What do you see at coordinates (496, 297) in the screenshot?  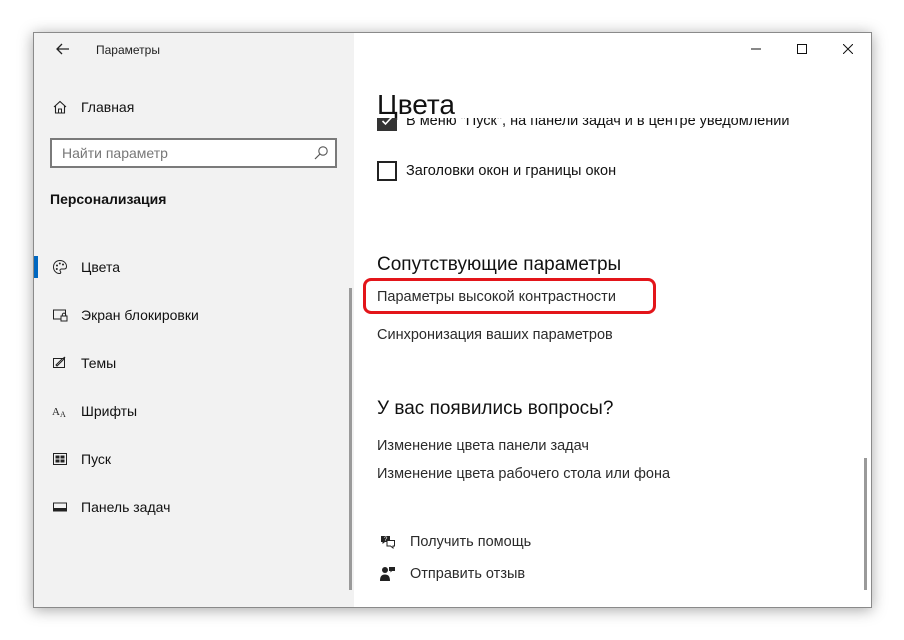 I see `high-contrast-link: Параметры высокой контрастности` at bounding box center [496, 297].